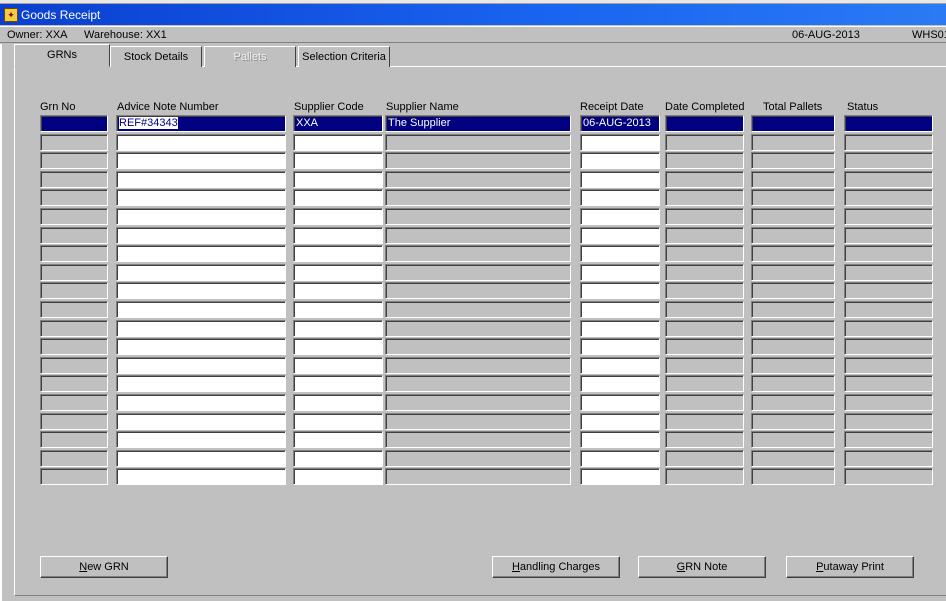 The image size is (946, 601). Describe the element at coordinates (620, 123) in the screenshot. I see `cell-receipt-date: 06-AUG-2013` at that location.